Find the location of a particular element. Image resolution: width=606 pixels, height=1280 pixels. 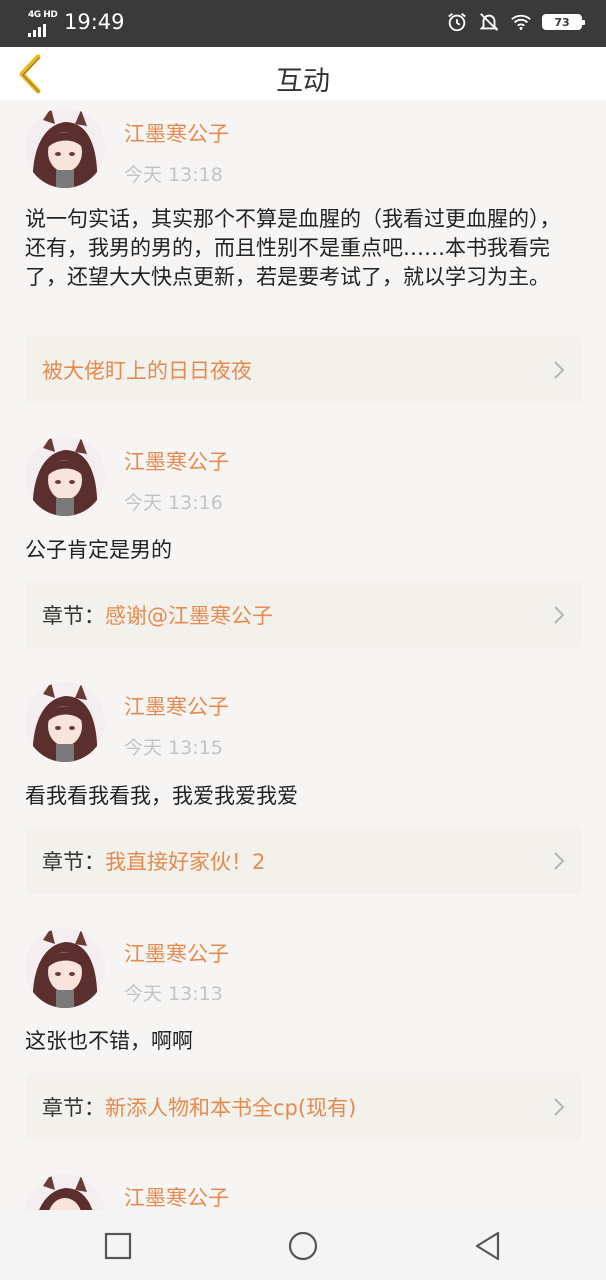

comment-time: 今天 13:15 is located at coordinates (173, 748).